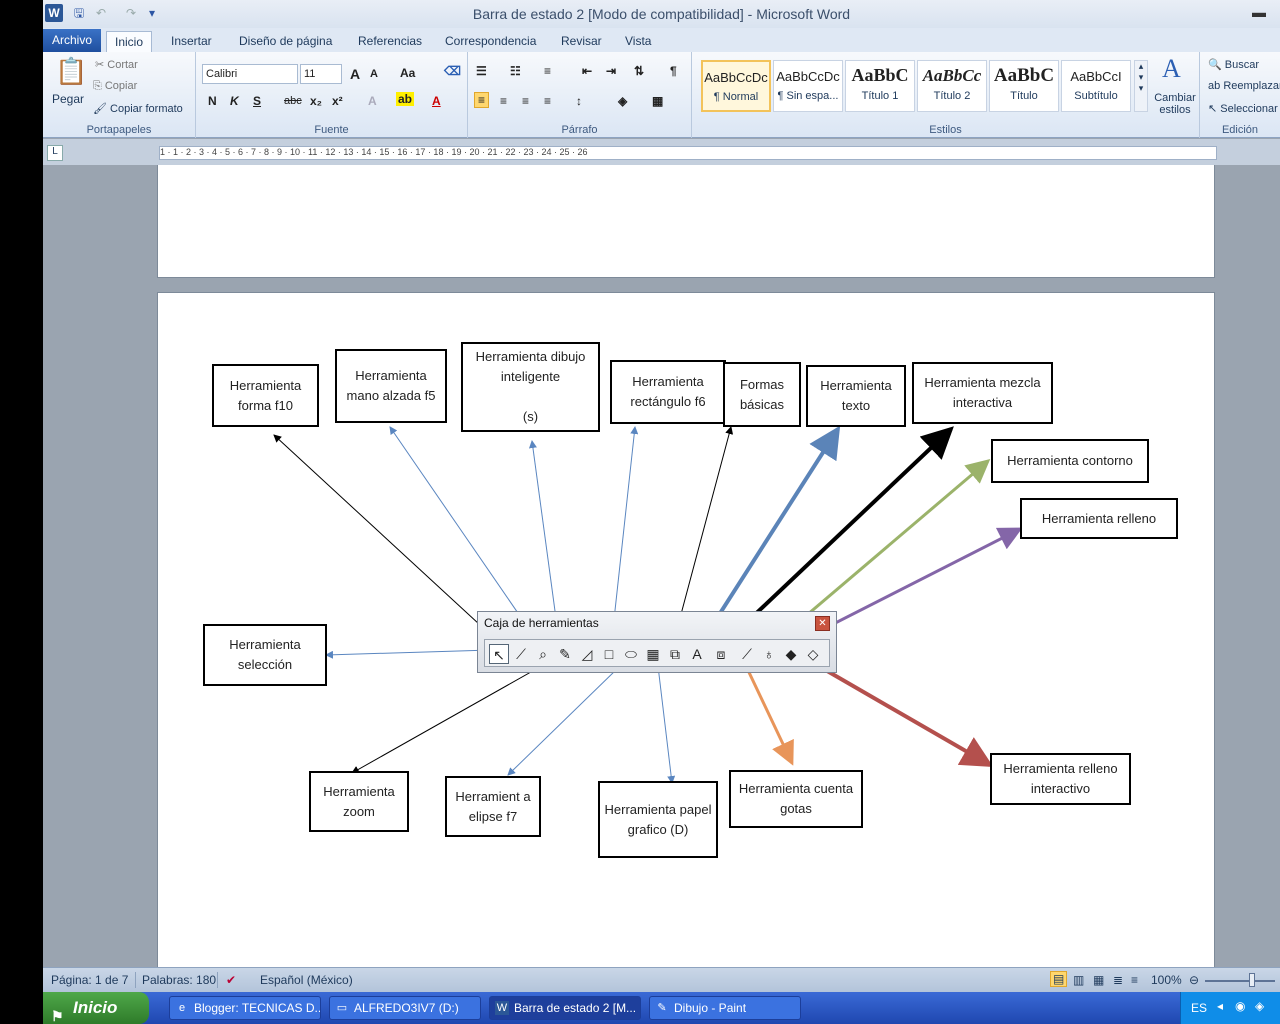 This screenshot has height=1024, width=1280. I want to click on label-cuenta-gotas: Herramienta cuenta gotas, so click(796, 799).